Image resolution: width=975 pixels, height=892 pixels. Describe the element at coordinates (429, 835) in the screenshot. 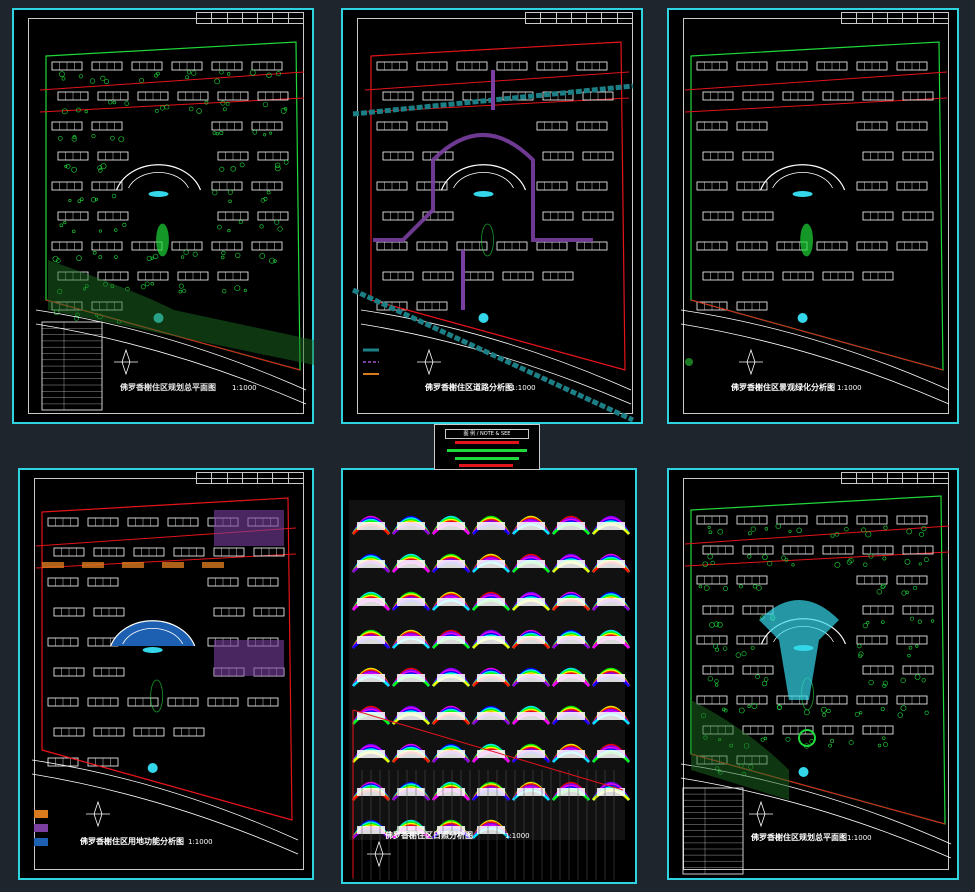

I see `sheet-title: 佛罗香榭住区日照分析图` at that location.